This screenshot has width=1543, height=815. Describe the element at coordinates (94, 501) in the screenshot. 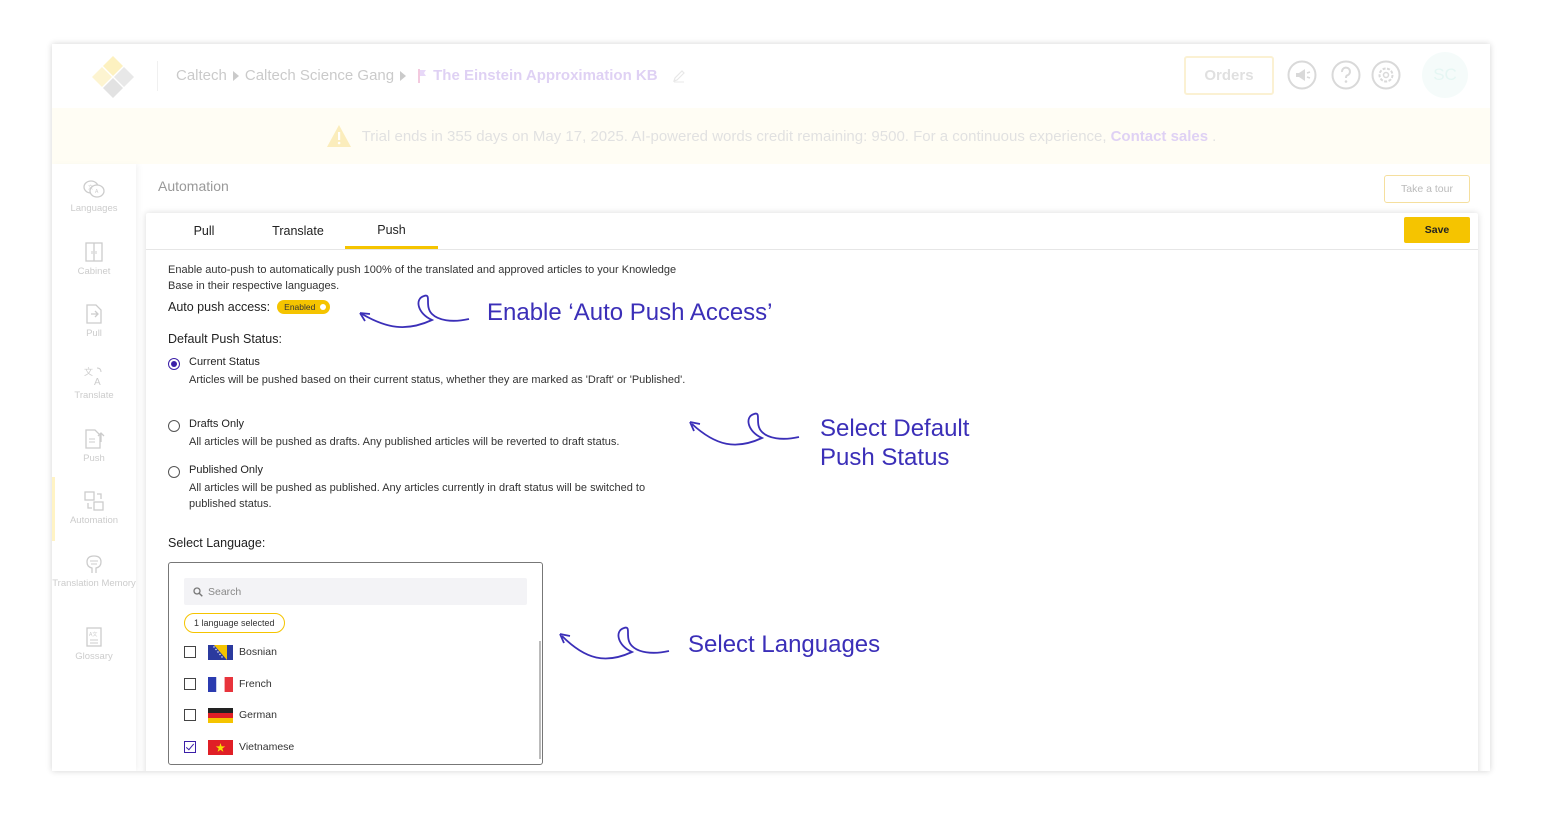

I see `automation-icon` at that location.